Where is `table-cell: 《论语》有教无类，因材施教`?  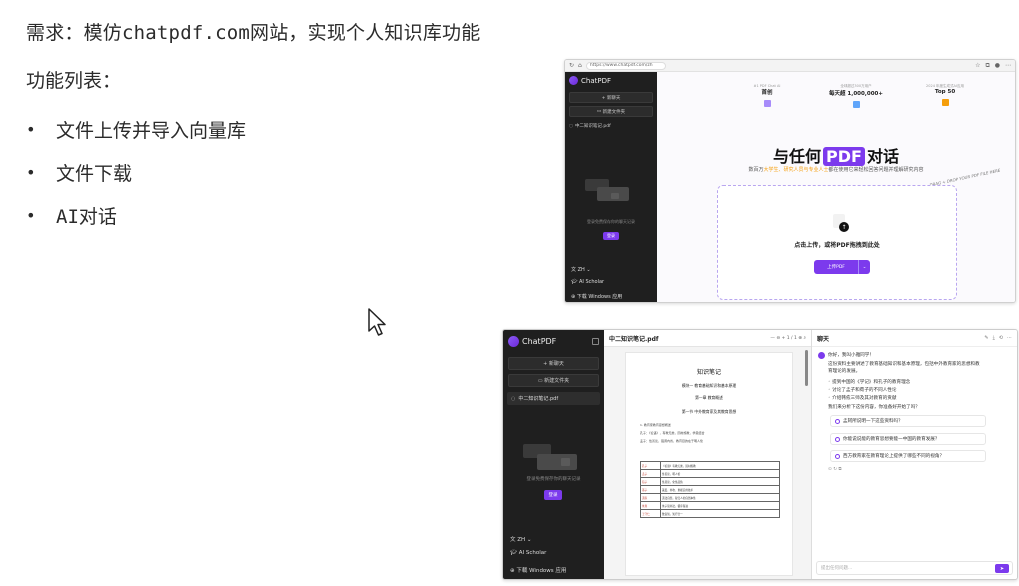
table-cell: 《论语》有教无类，因材施教 is located at coordinates (720, 465).